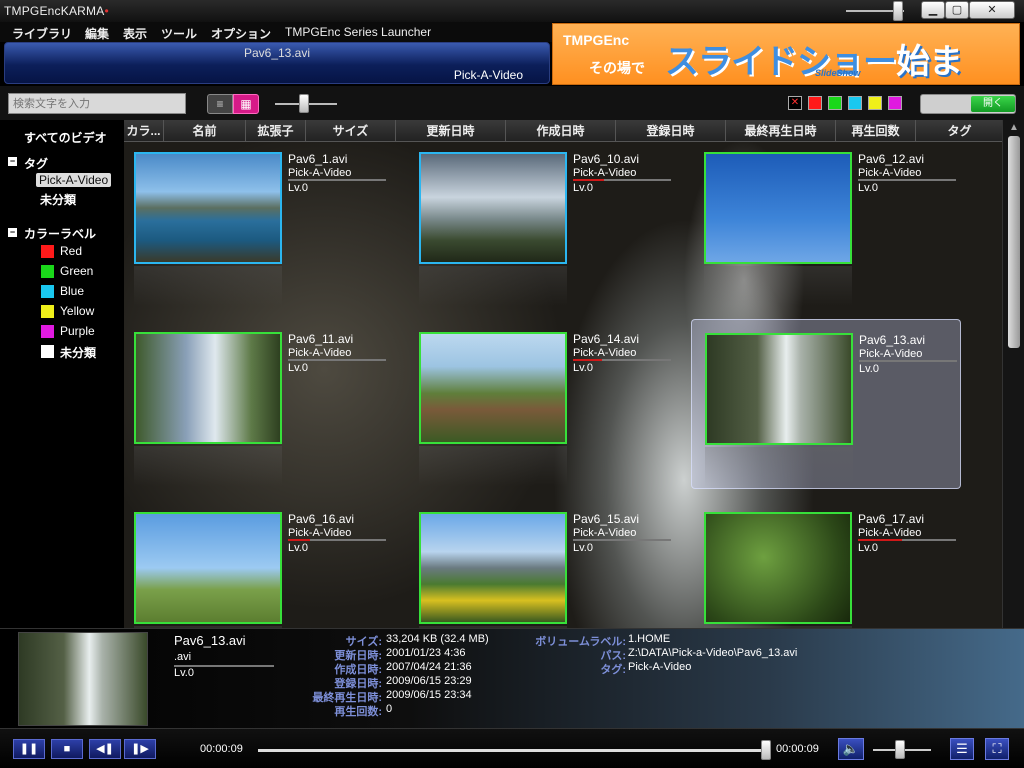 The width and height of the screenshot is (1024, 768). I want to click on scroll-thumb, so click(1014, 242).